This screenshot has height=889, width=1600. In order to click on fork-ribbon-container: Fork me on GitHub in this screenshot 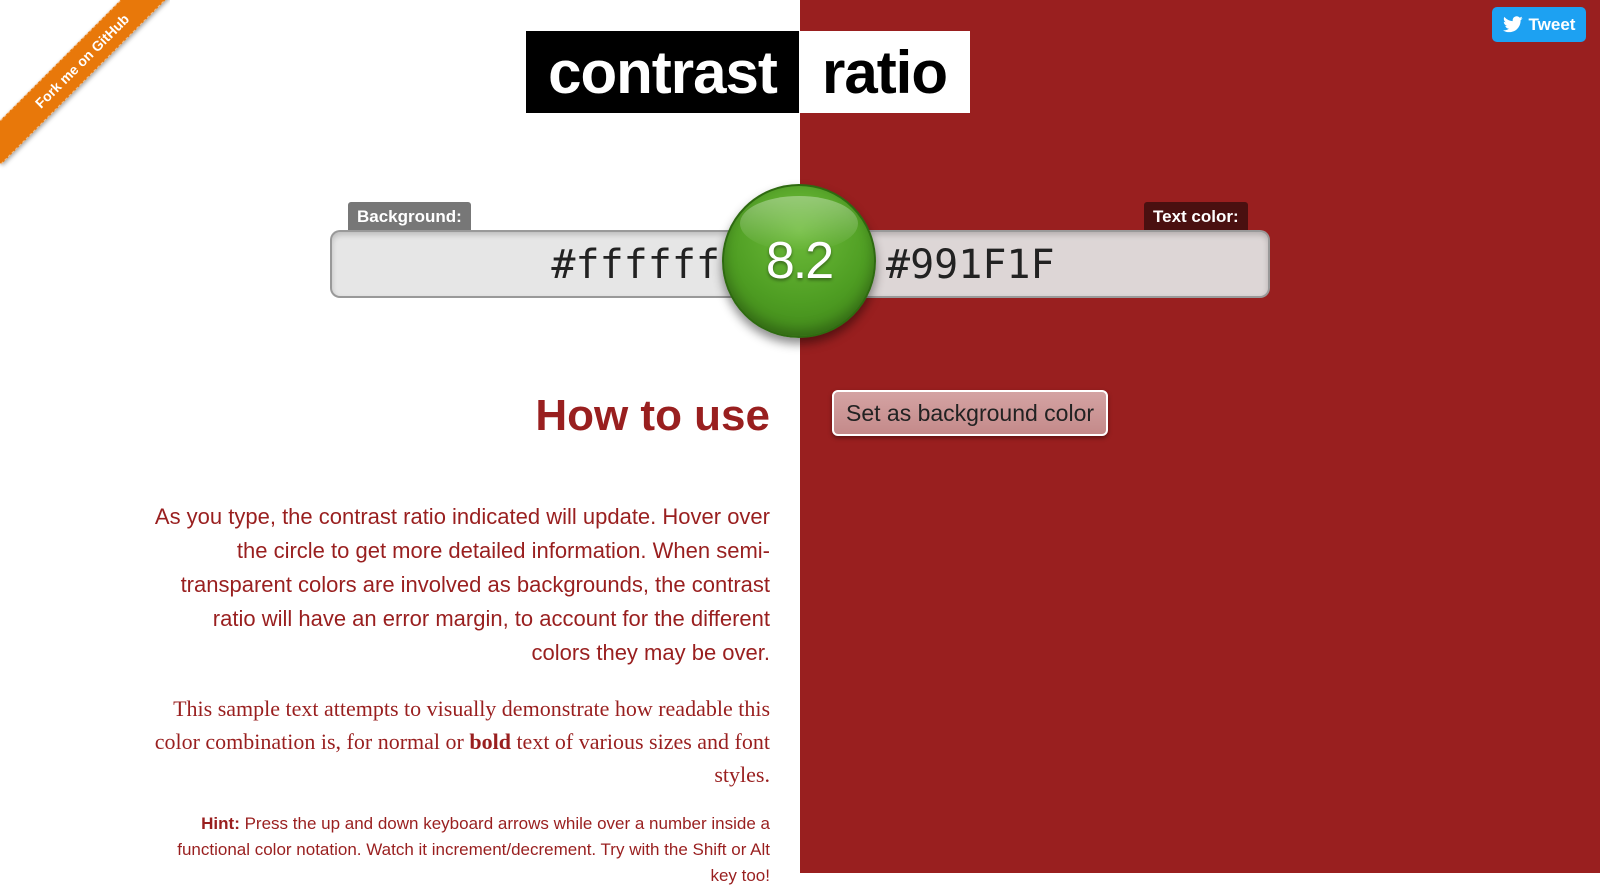, I will do `click(85, 85)`.